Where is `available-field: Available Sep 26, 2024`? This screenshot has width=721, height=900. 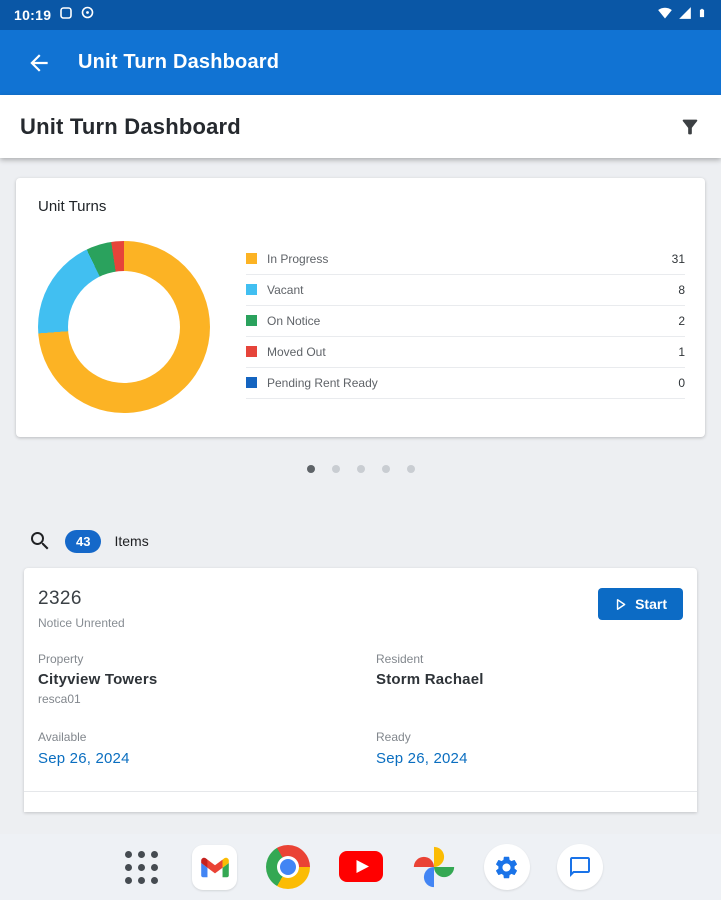 available-field: Available Sep 26, 2024 is located at coordinates (207, 748).